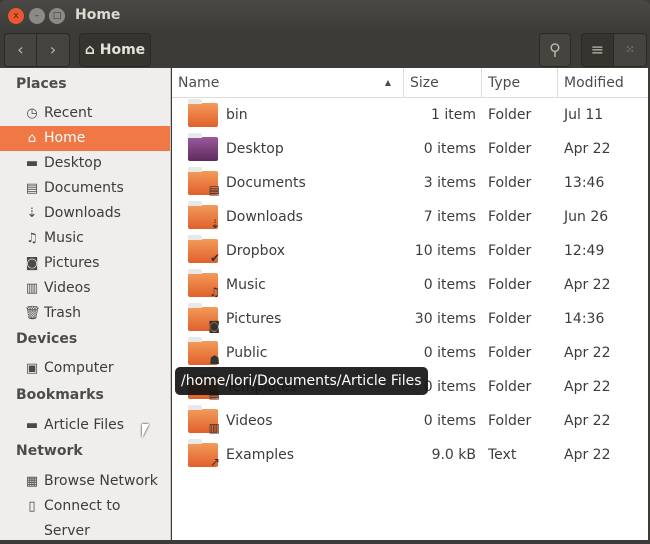 The width and height of the screenshot is (650, 544). What do you see at coordinates (85, 213) in the screenshot?
I see `sidebar-item-downloads: ⇣ Downloads` at bounding box center [85, 213].